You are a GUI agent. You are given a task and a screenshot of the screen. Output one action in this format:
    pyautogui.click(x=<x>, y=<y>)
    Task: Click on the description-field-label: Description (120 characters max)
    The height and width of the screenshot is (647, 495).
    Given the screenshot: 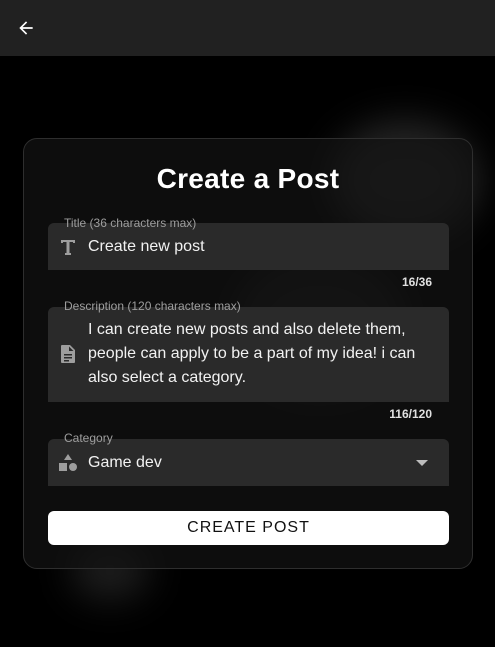 What is the action you would take?
    pyautogui.click(x=152, y=306)
    